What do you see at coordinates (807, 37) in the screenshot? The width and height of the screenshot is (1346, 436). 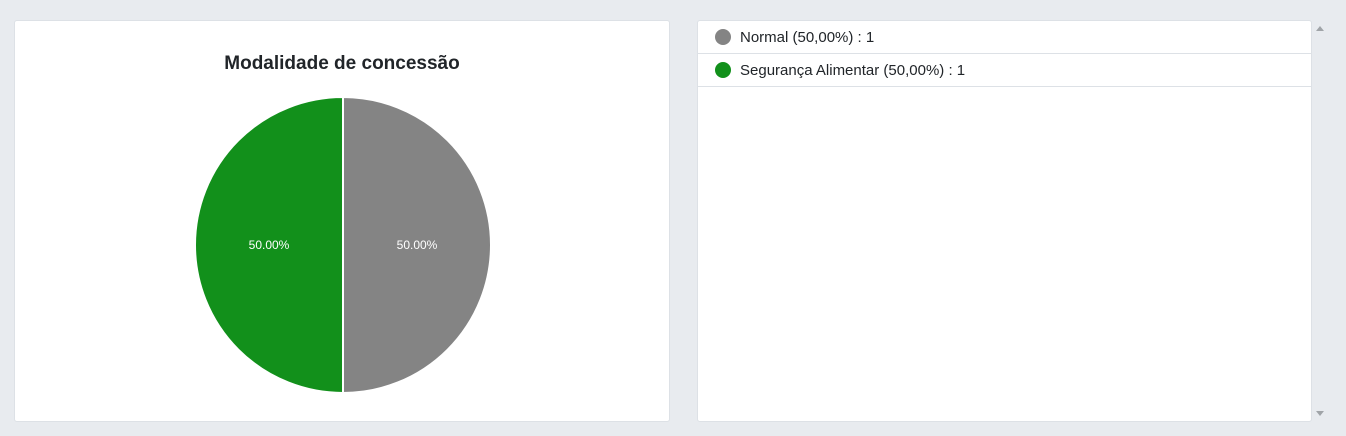 I see `legend-label-normal: Normal (50,00%) : 1` at bounding box center [807, 37].